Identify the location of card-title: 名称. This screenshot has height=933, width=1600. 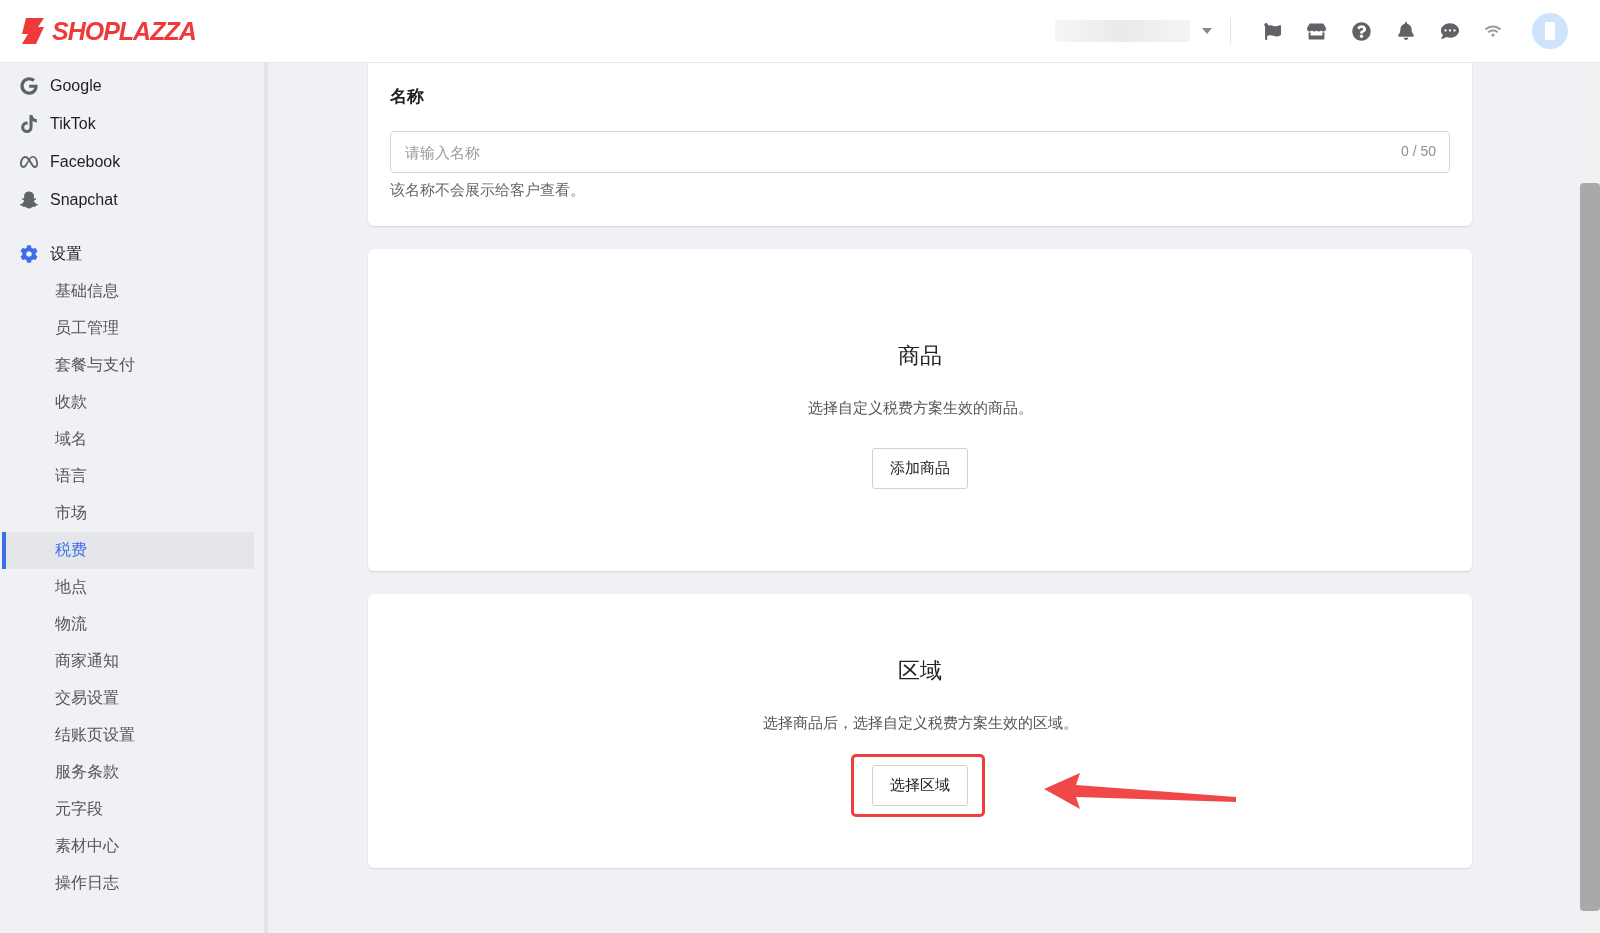
(407, 97).